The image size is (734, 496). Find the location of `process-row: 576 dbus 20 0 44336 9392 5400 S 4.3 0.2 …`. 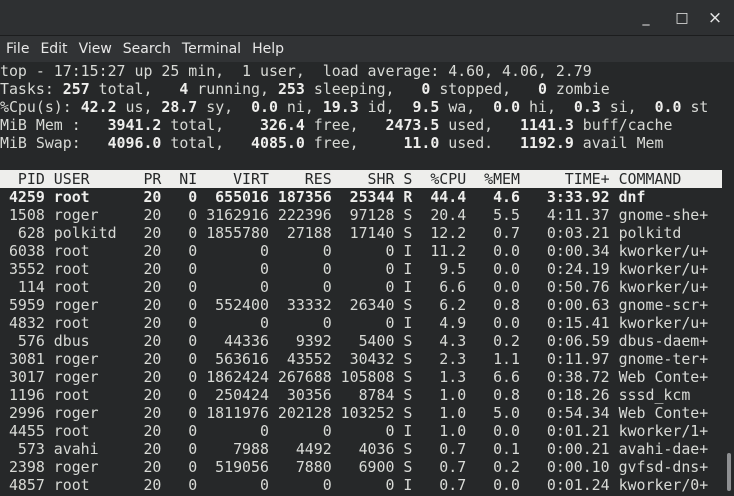

process-row: 576 dbus 20 0 44336 9392 5400 S 4.3 0.2 … is located at coordinates (361, 341).